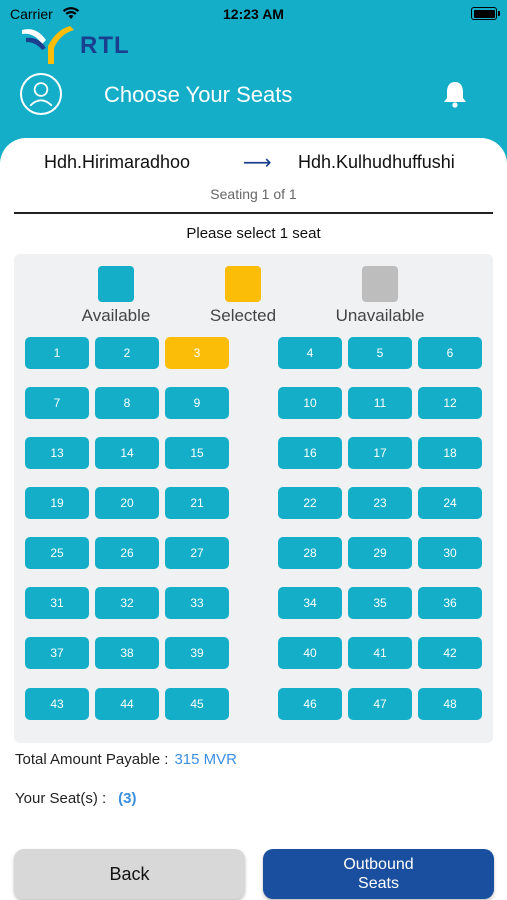 Image resolution: width=507 pixels, height=900 pixels. Describe the element at coordinates (61, 798) in the screenshot. I see `seats-label: Your Seat(s) :` at that location.